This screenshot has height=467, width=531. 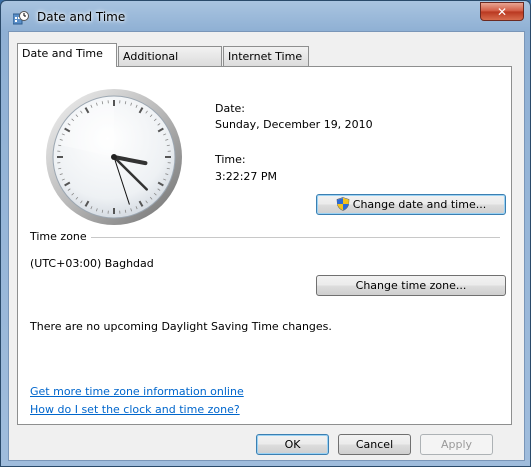 What do you see at coordinates (21, 18) in the screenshot?
I see `datetime-app-icon` at bounding box center [21, 18].